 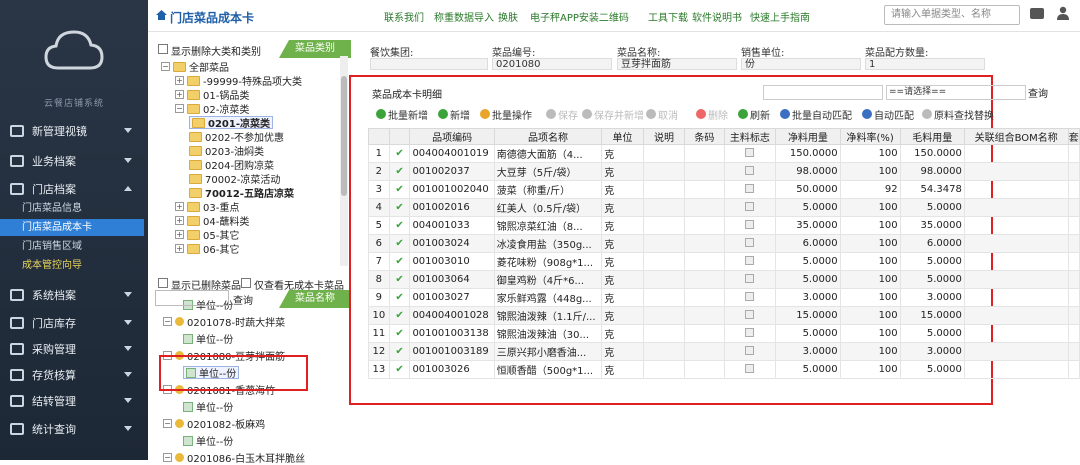 I want to click on table-row: 6 ✔ 001003024 冰凌食用盐（350g... 克 6.0000 100 6.0000, so click(x=724, y=243).